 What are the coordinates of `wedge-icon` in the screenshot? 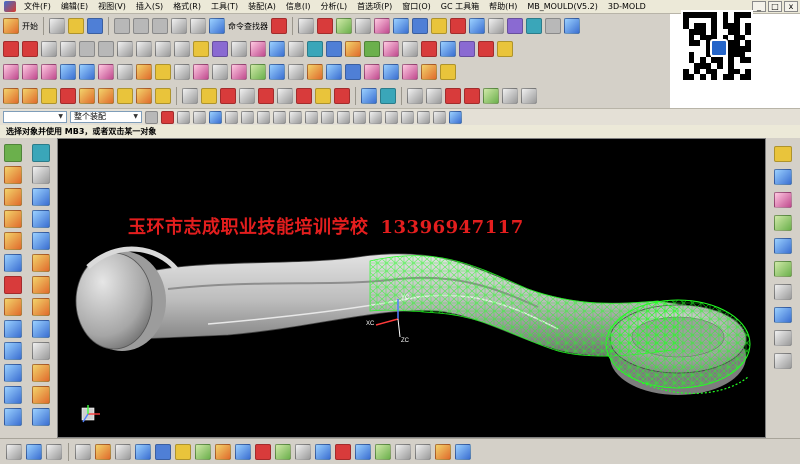 It's located at (13, 395).